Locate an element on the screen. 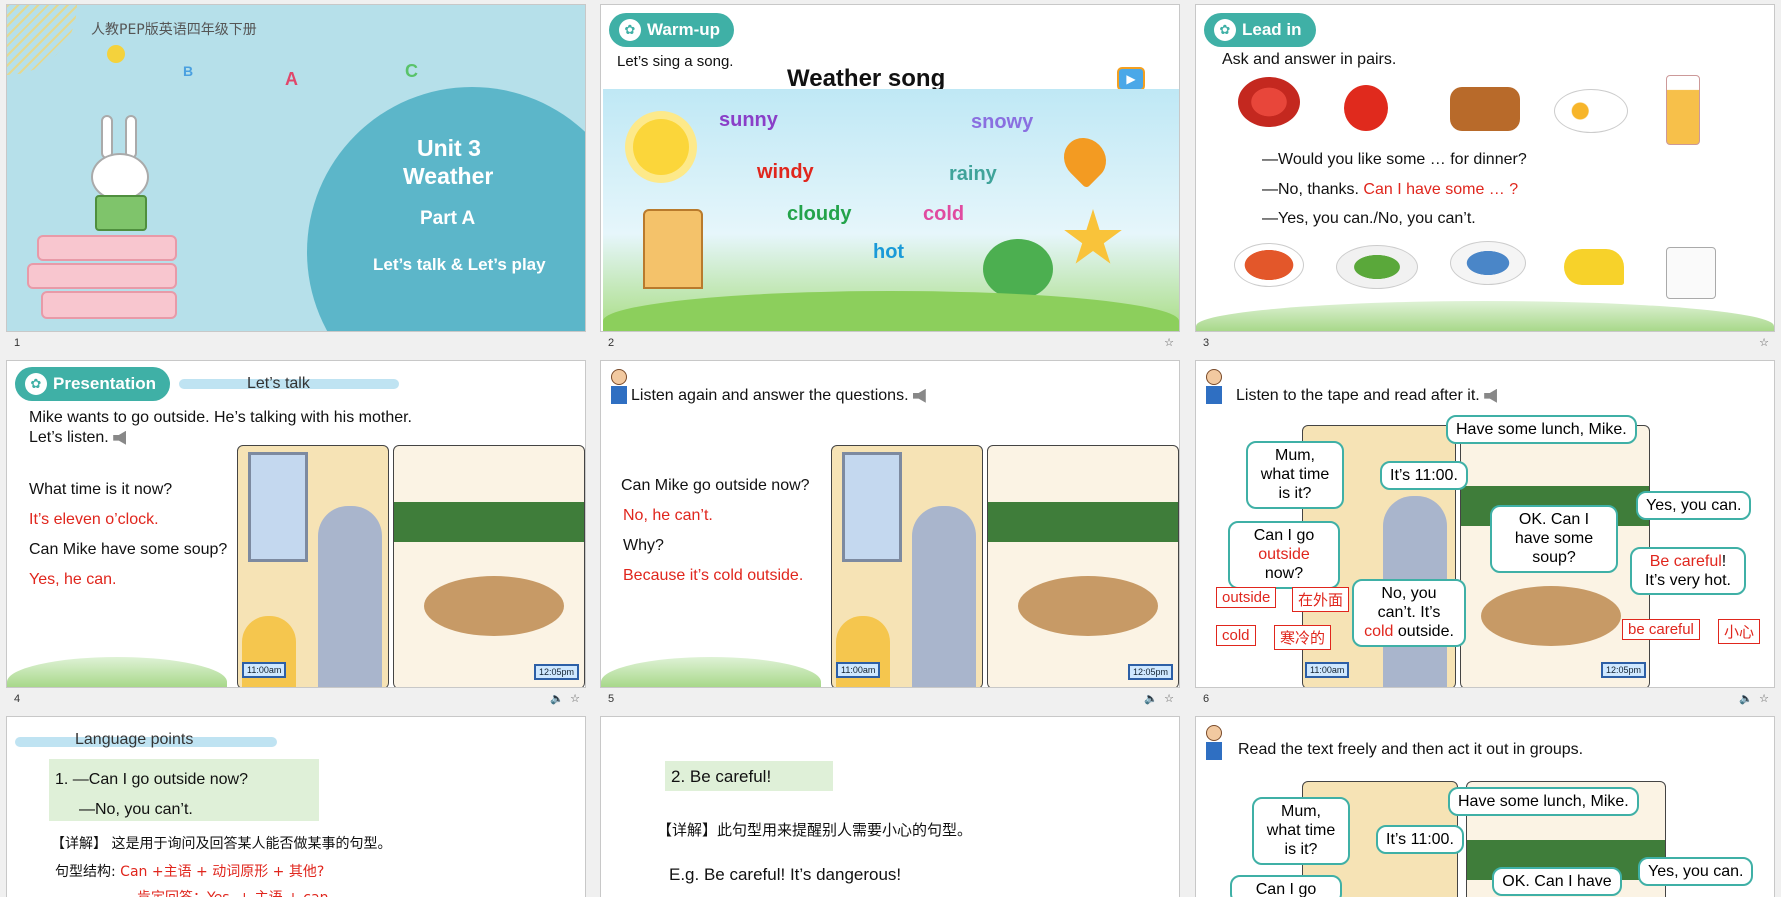 Image resolution: width=1781 pixels, height=897 pixels. instruction-label: Listen again and answer the questions. is located at coordinates (770, 395).